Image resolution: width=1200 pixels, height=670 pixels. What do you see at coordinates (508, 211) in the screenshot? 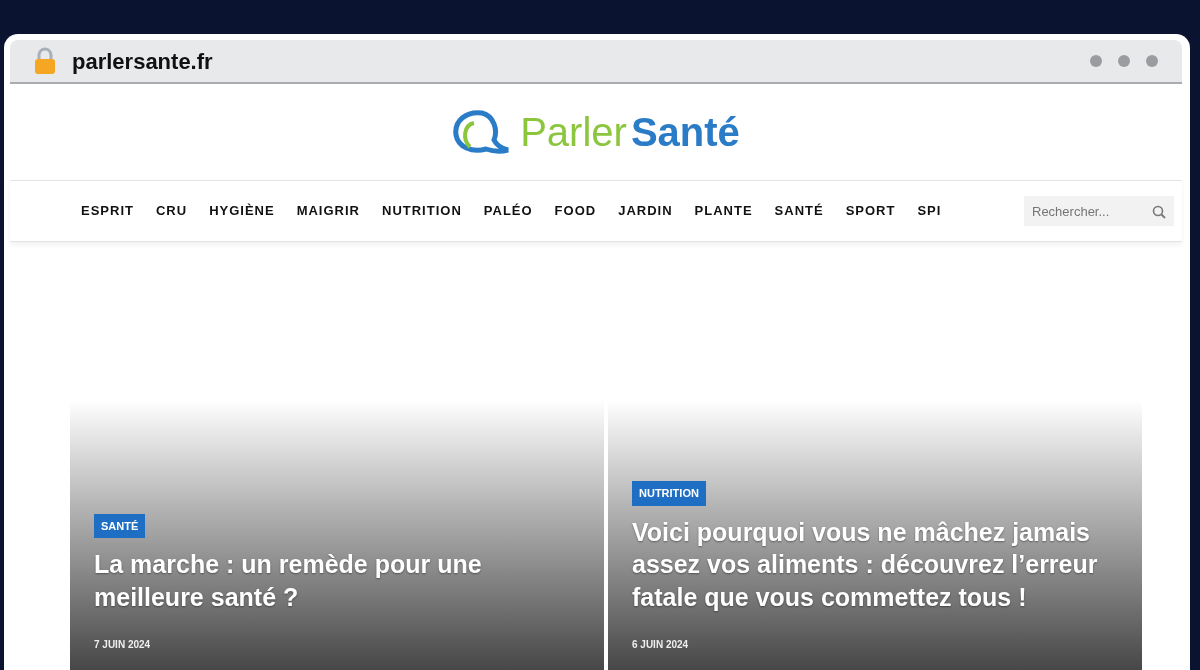
I see `nav-link: PALÉO` at bounding box center [508, 211].